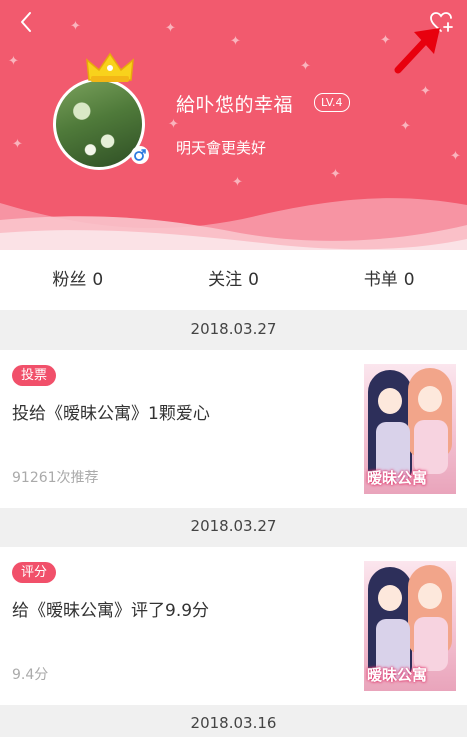 Image resolution: width=467 pixels, height=737 pixels. I want to click on activity-meta: 9.4分, so click(30, 675).